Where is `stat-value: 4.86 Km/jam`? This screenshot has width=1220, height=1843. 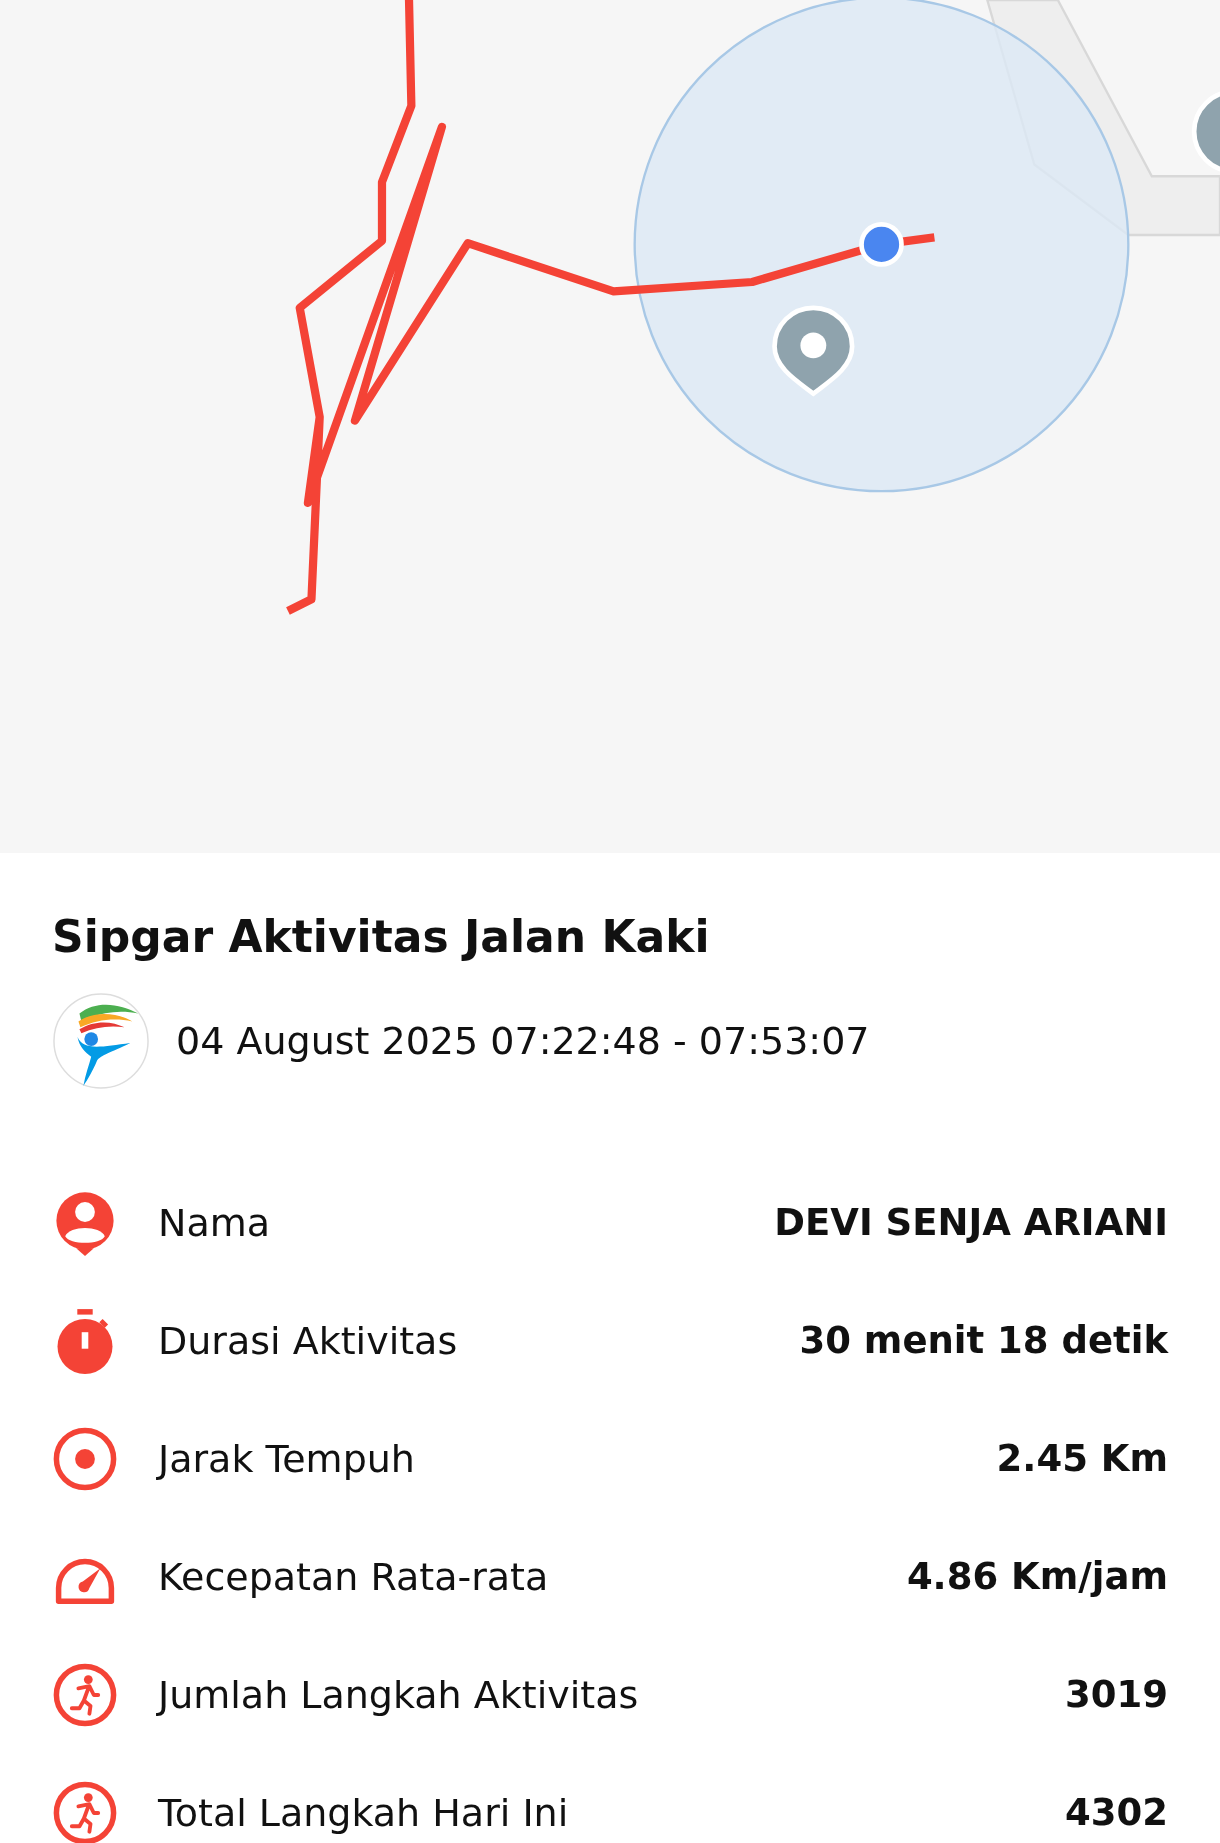 stat-value: 4.86 Km/jam is located at coordinates (1037, 1577).